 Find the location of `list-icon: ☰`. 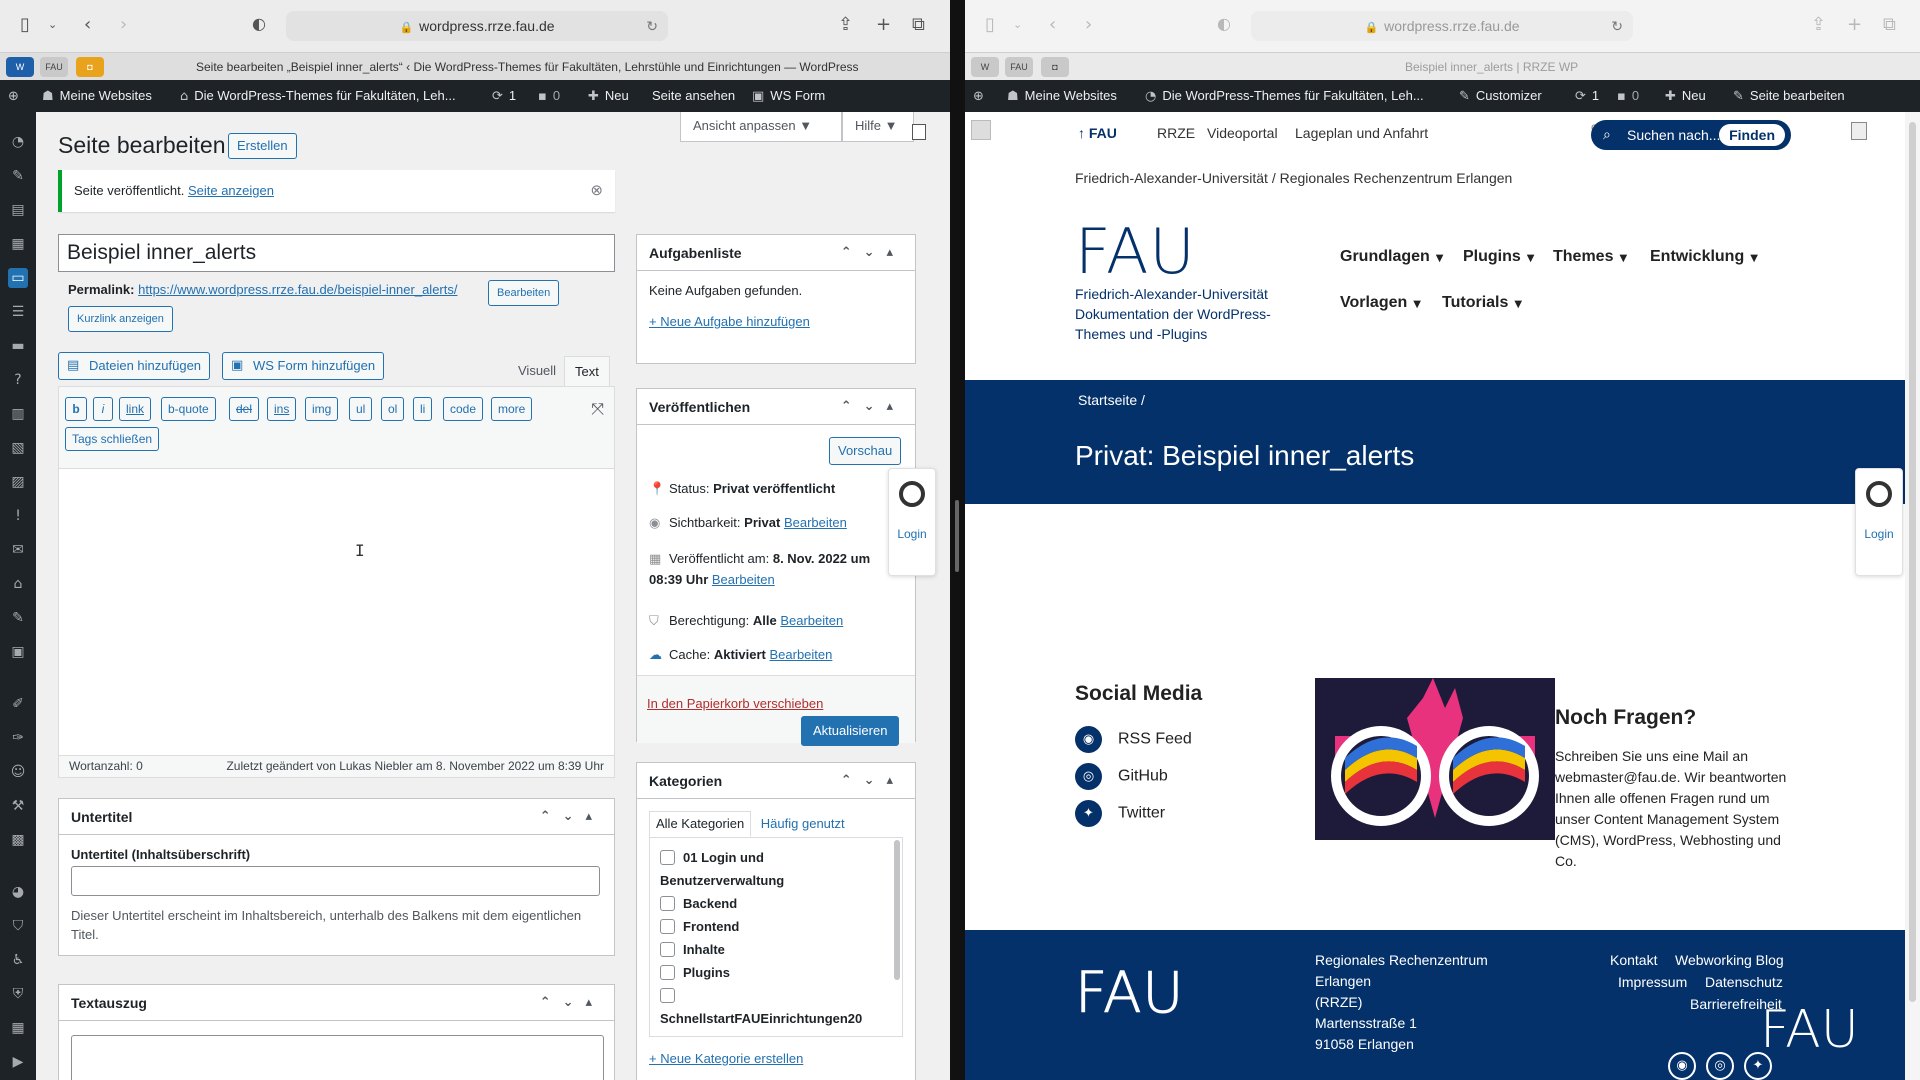

list-icon: ☰ is located at coordinates (18, 312).